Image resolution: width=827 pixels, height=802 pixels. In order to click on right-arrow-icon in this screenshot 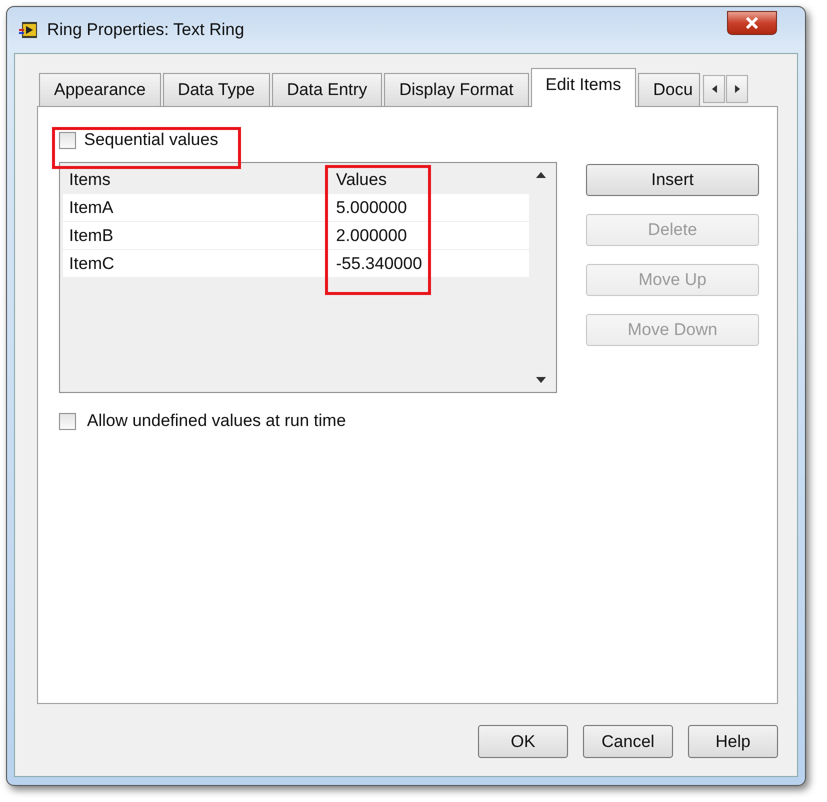, I will do `click(737, 89)`.